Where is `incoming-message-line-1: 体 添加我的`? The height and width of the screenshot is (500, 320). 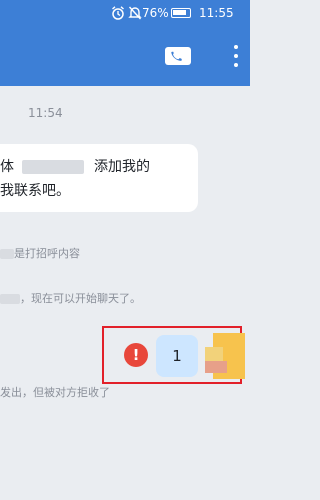 incoming-message-line-1: 体 添加我的 is located at coordinates (75, 166).